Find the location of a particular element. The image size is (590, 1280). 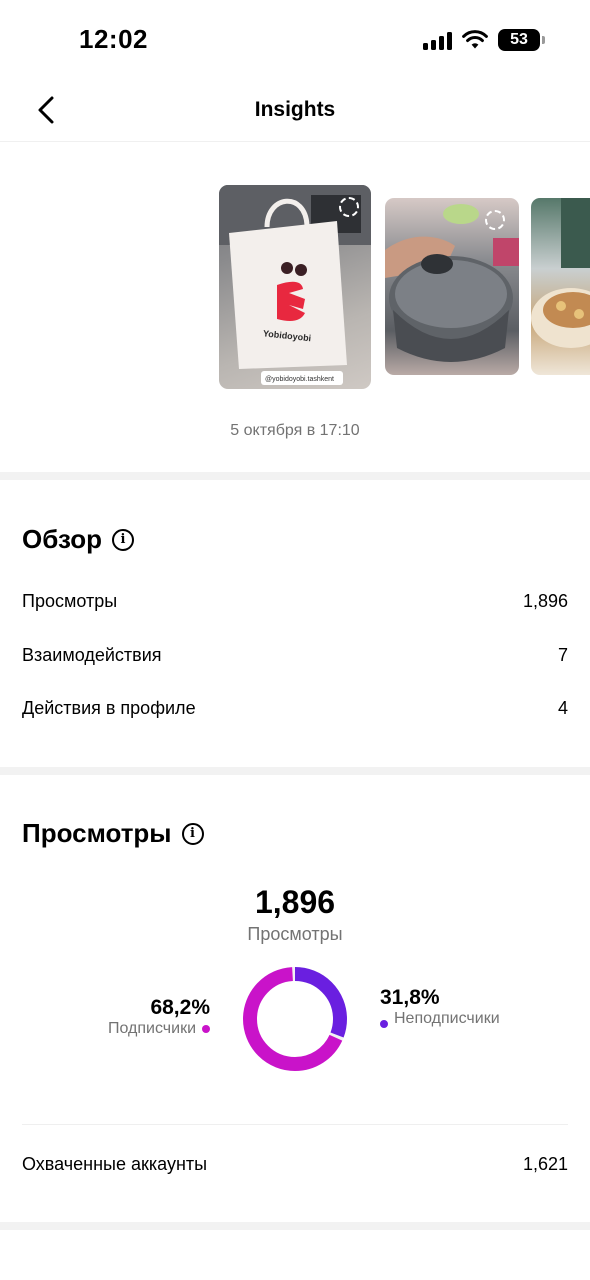

views-section-title: Просмотры i is located at coordinates (113, 833).